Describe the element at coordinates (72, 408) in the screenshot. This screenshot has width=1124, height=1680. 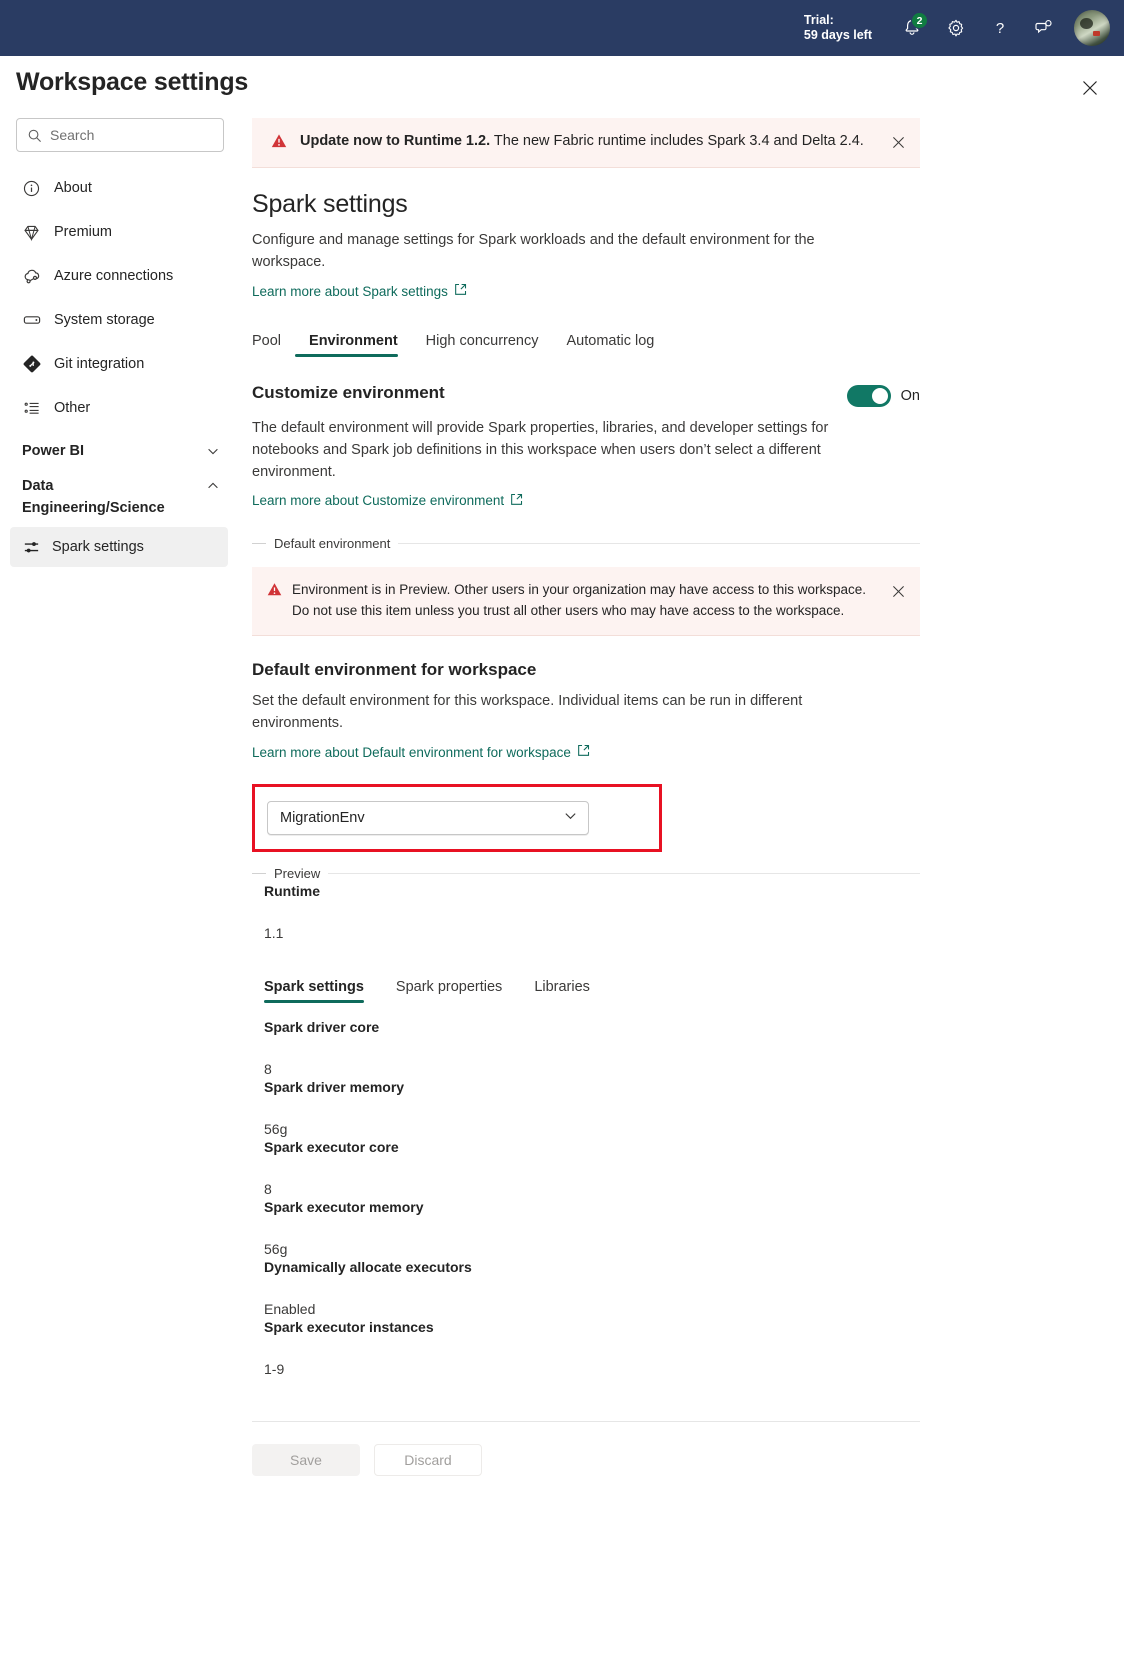
I see `sidebar-item-label: Other` at that location.